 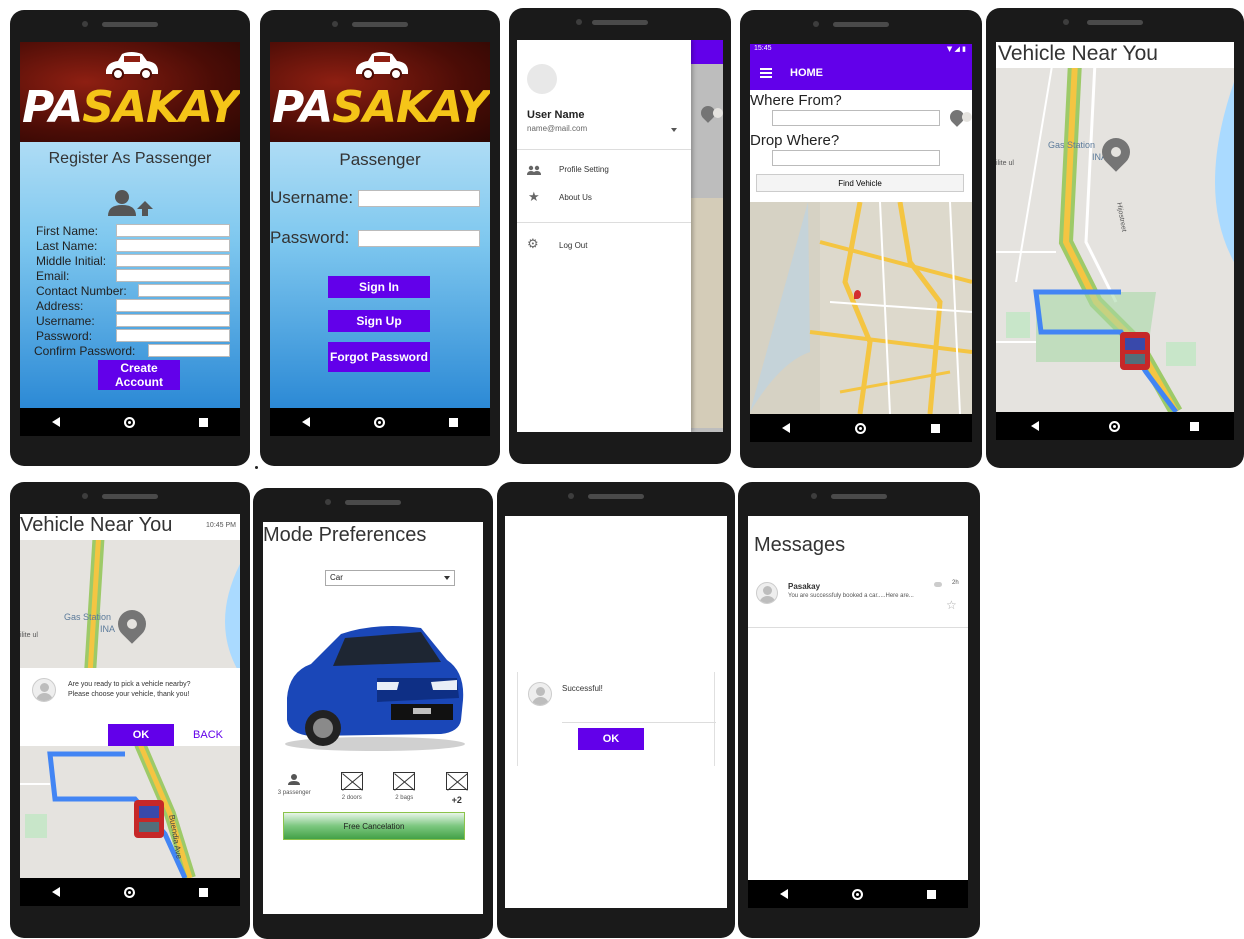 What do you see at coordinates (860, 183) in the screenshot?
I see `find-vehicle-button: Find Vehicle` at bounding box center [860, 183].